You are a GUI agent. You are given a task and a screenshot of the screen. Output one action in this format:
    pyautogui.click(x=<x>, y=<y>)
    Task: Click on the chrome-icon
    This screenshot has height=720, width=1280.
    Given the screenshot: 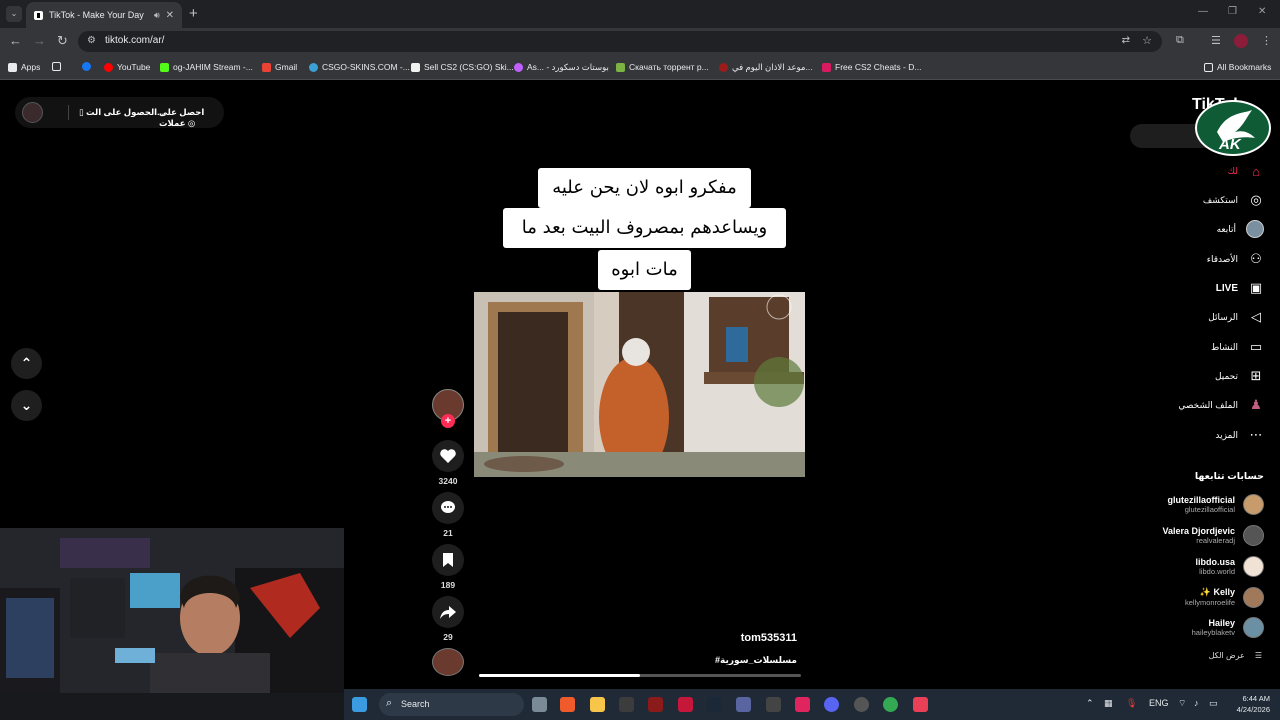 What is the action you would take?
    pyautogui.click(x=890, y=704)
    